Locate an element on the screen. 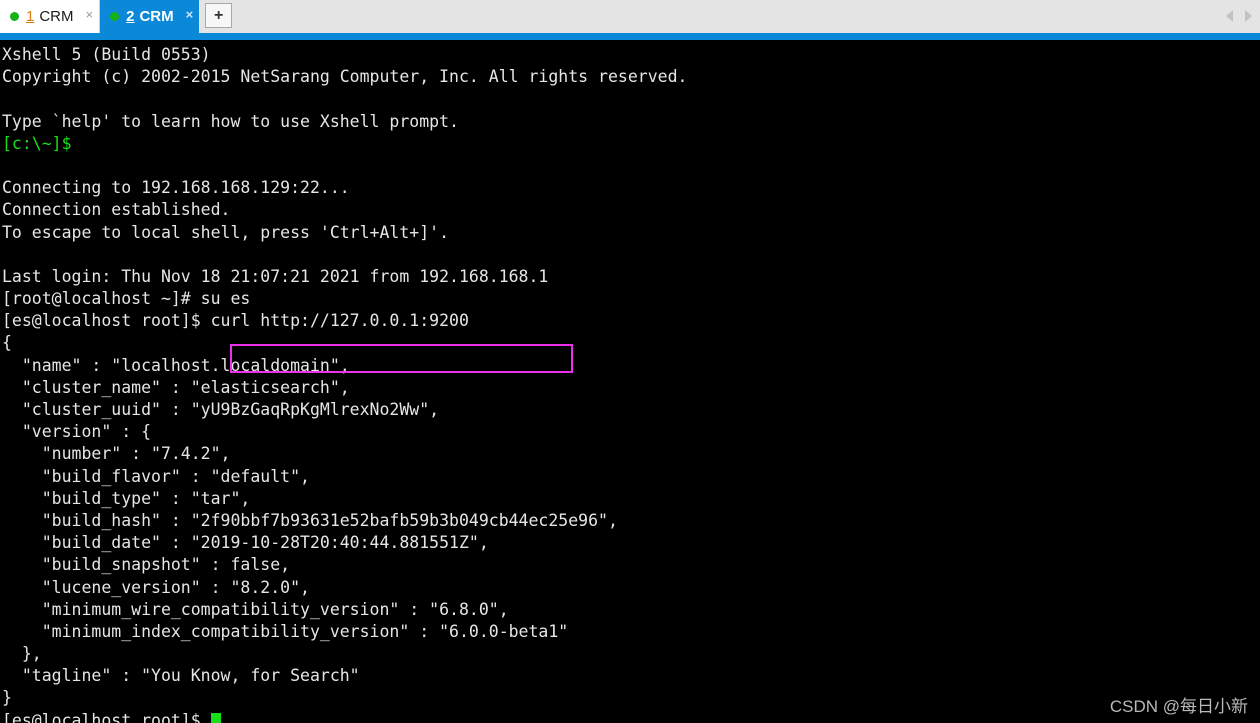  tab-scroll-controls is located at coordinates (1239, 16).